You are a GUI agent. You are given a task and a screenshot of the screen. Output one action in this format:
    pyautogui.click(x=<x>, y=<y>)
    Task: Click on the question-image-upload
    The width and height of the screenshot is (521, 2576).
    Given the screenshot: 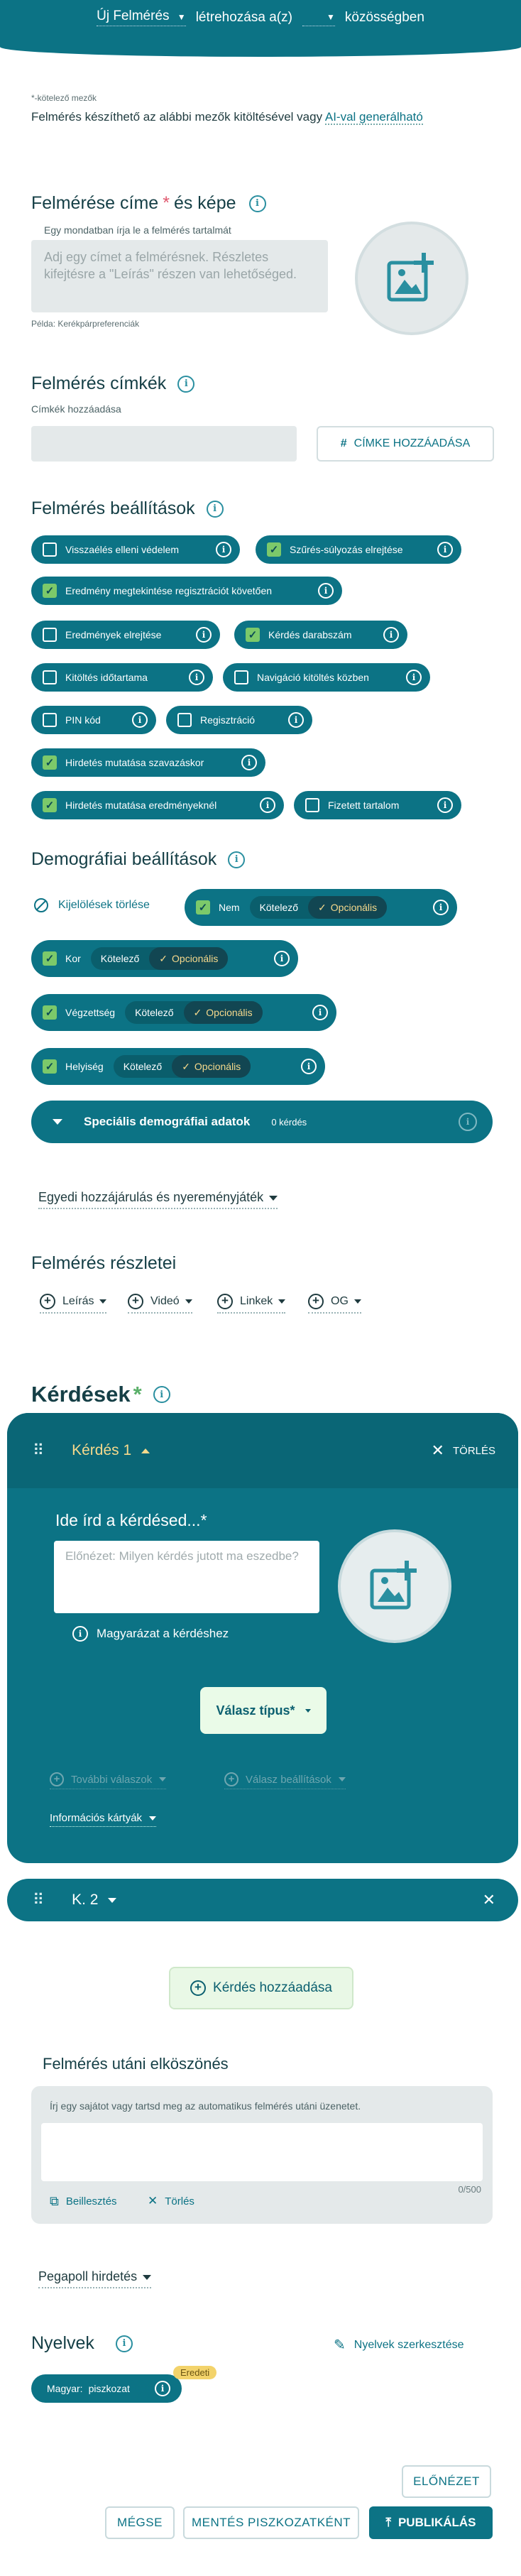 What is the action you would take?
    pyautogui.click(x=395, y=1586)
    